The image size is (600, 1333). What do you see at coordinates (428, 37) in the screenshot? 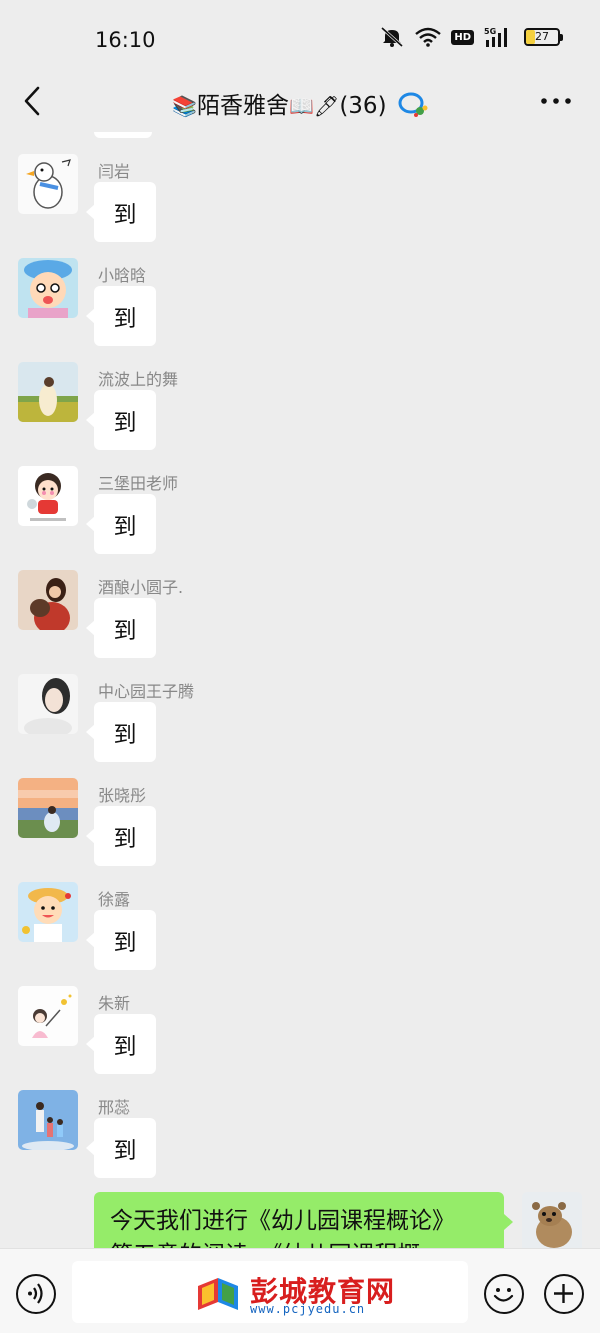
I see `wifi-icon` at bounding box center [428, 37].